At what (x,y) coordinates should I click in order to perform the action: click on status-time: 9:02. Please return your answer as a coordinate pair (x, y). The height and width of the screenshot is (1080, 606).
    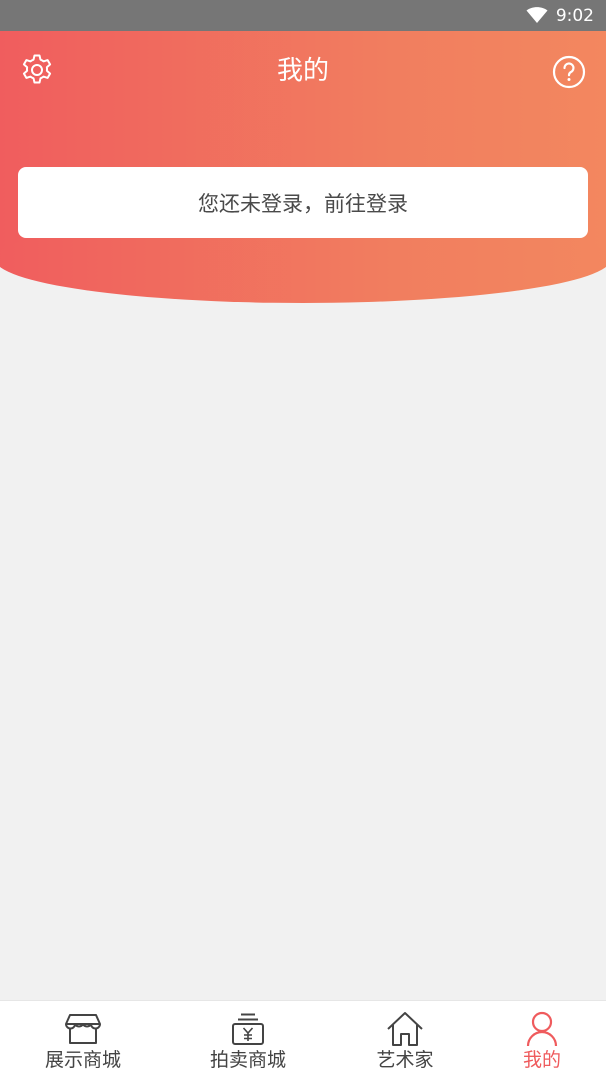
    Looking at the image, I should click on (574, 15).